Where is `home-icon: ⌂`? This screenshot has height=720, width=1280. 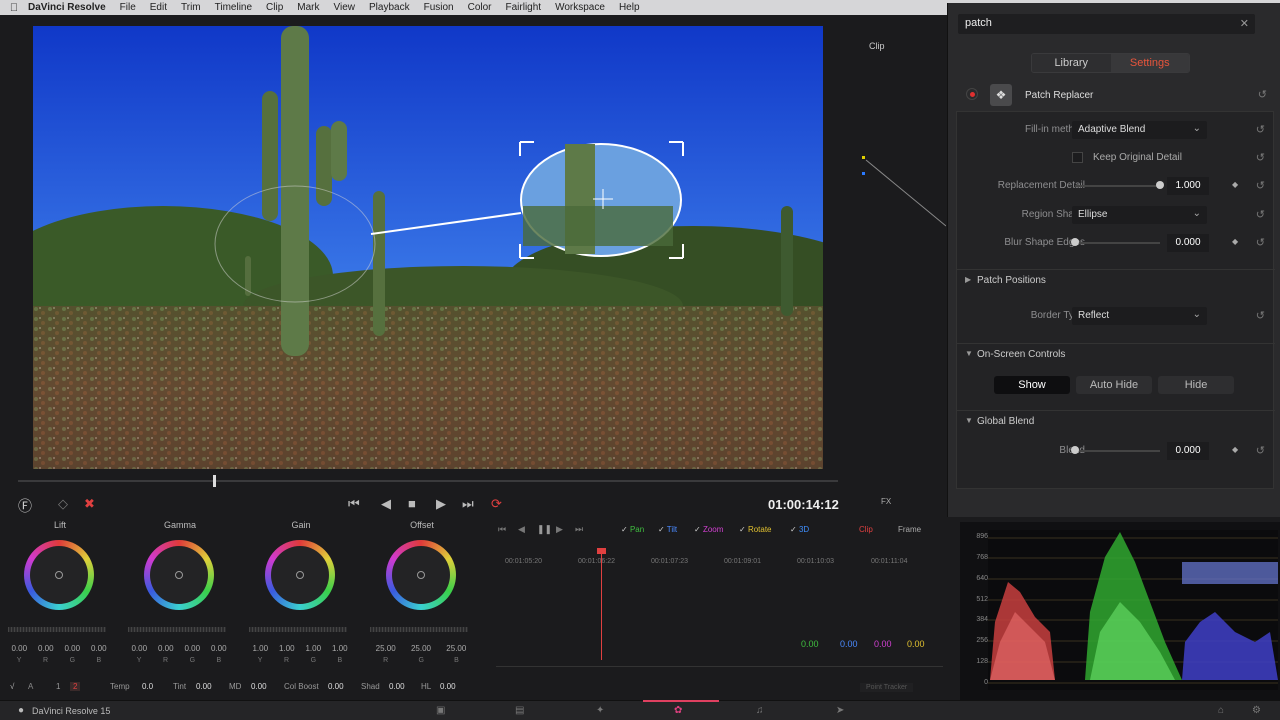 home-icon: ⌂ is located at coordinates (1221, 710).